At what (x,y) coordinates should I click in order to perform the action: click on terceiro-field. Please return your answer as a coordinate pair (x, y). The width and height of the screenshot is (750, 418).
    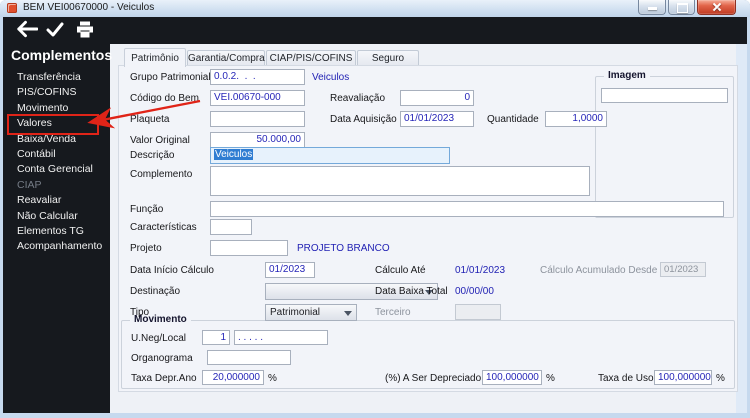
    Looking at the image, I should click on (478, 312).